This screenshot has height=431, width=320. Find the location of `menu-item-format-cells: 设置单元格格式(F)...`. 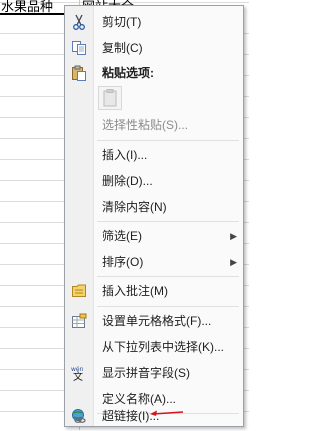

menu-item-format-cells: 设置单元格格式(F)... is located at coordinates (154, 321).